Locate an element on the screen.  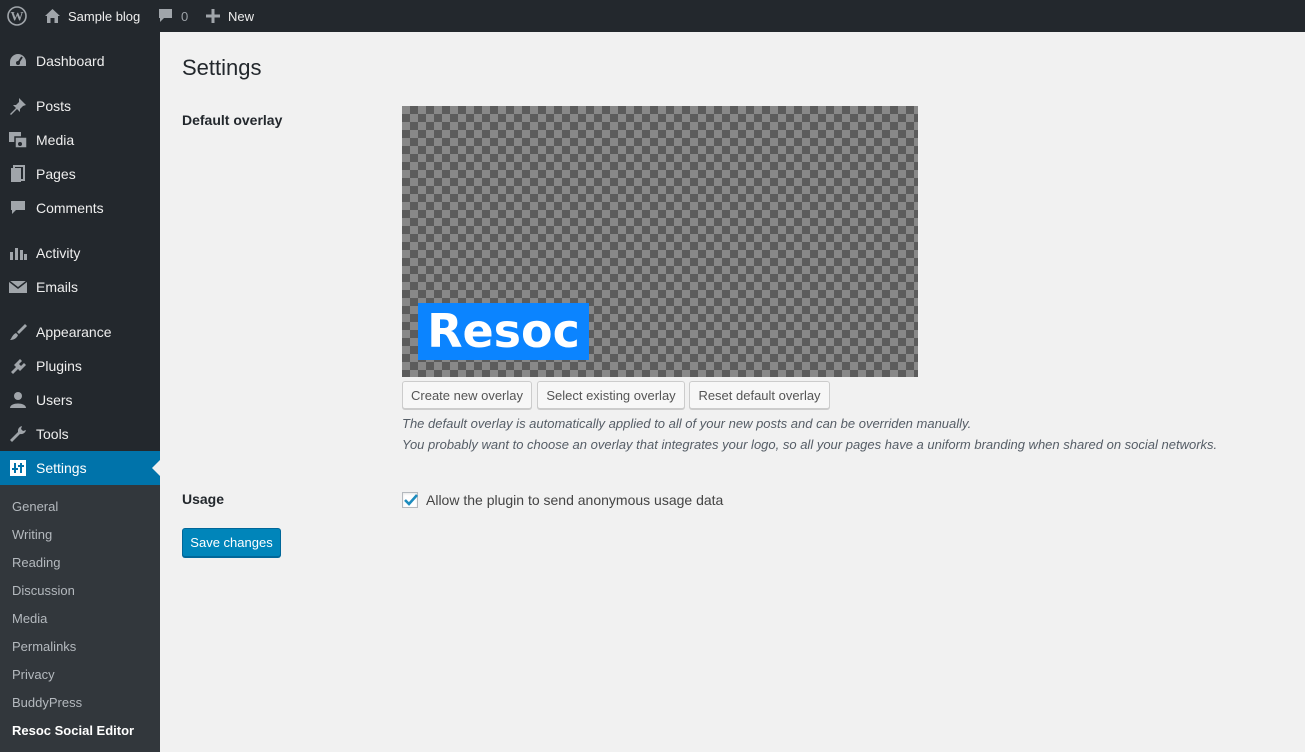
page-title: Settings is located at coordinates (222, 67).